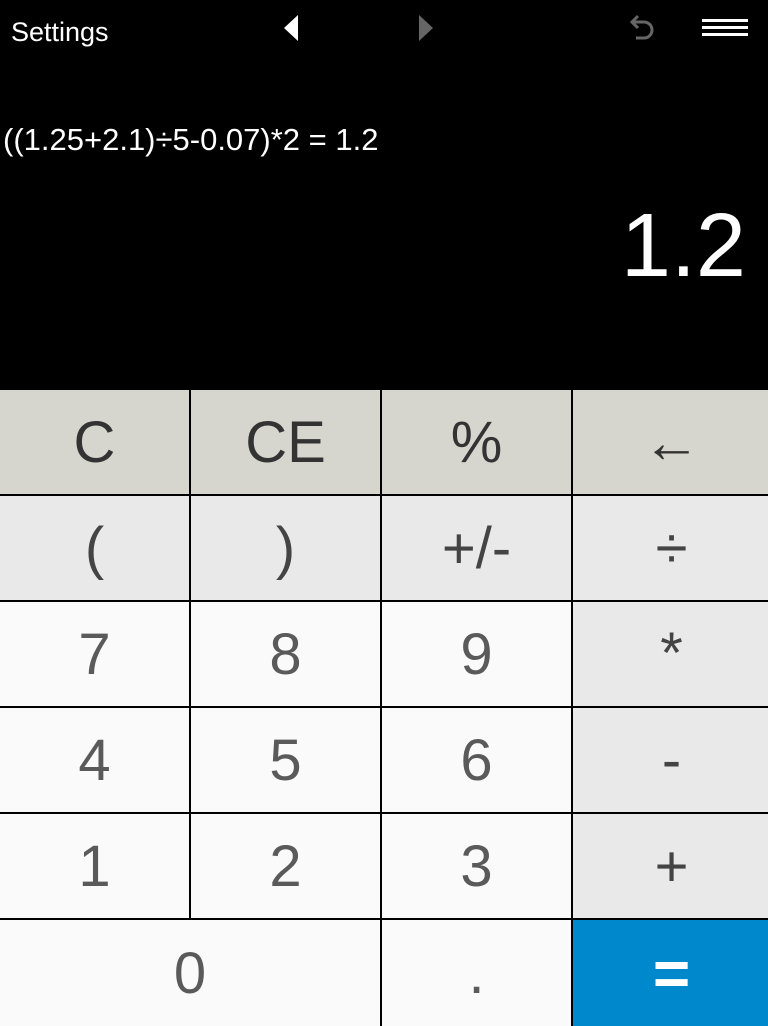 Image resolution: width=768 pixels, height=1026 pixels. What do you see at coordinates (425, 28) in the screenshot?
I see `nav-forward-icon` at bounding box center [425, 28].